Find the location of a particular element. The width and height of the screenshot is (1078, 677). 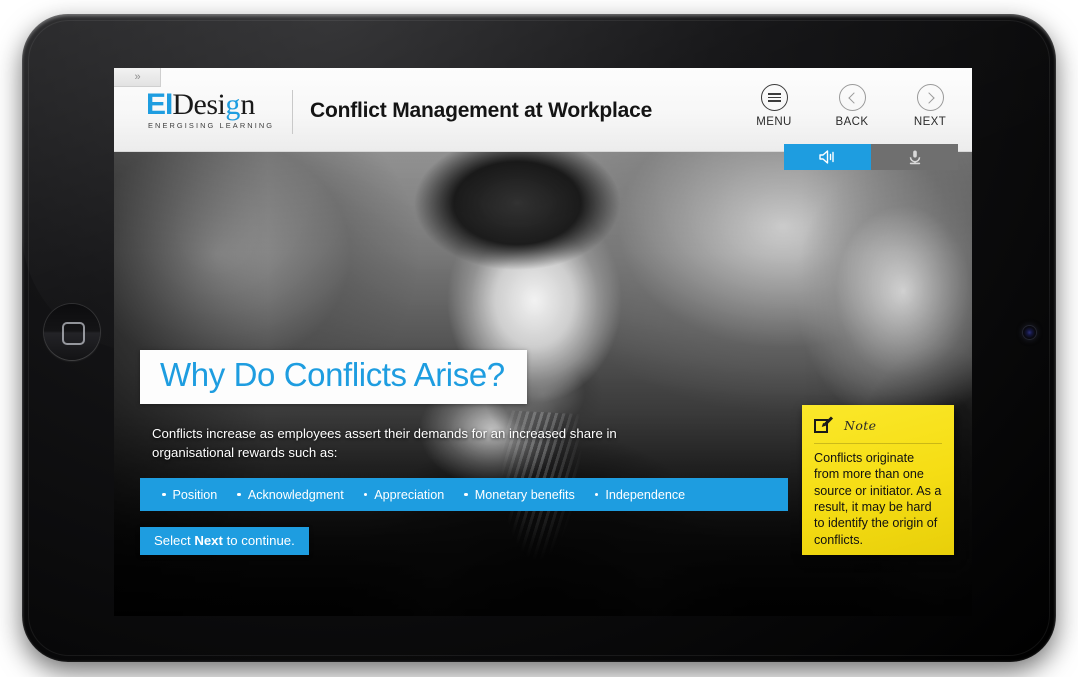

chevron-left-icon is located at coordinates (852, 97).